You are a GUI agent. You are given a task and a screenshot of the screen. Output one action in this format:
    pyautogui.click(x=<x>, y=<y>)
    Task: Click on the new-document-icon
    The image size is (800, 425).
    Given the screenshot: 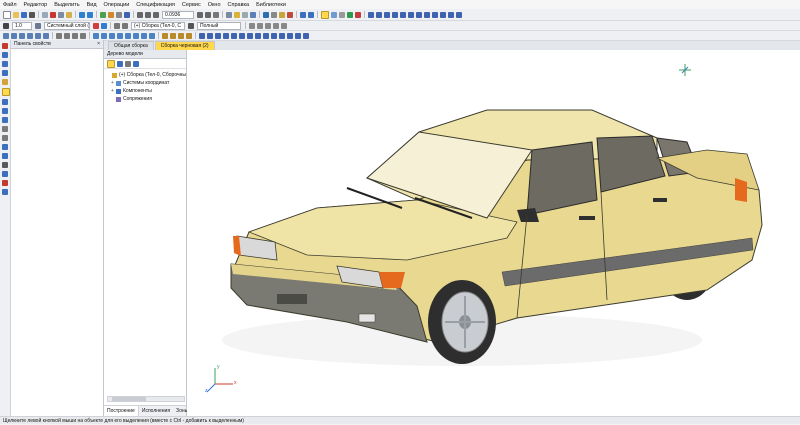 What is the action you would take?
    pyautogui.click(x=7, y=14)
    